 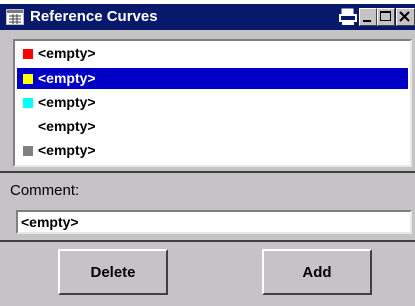 I want to click on title-bar: Reference Curves, so click(x=207, y=17).